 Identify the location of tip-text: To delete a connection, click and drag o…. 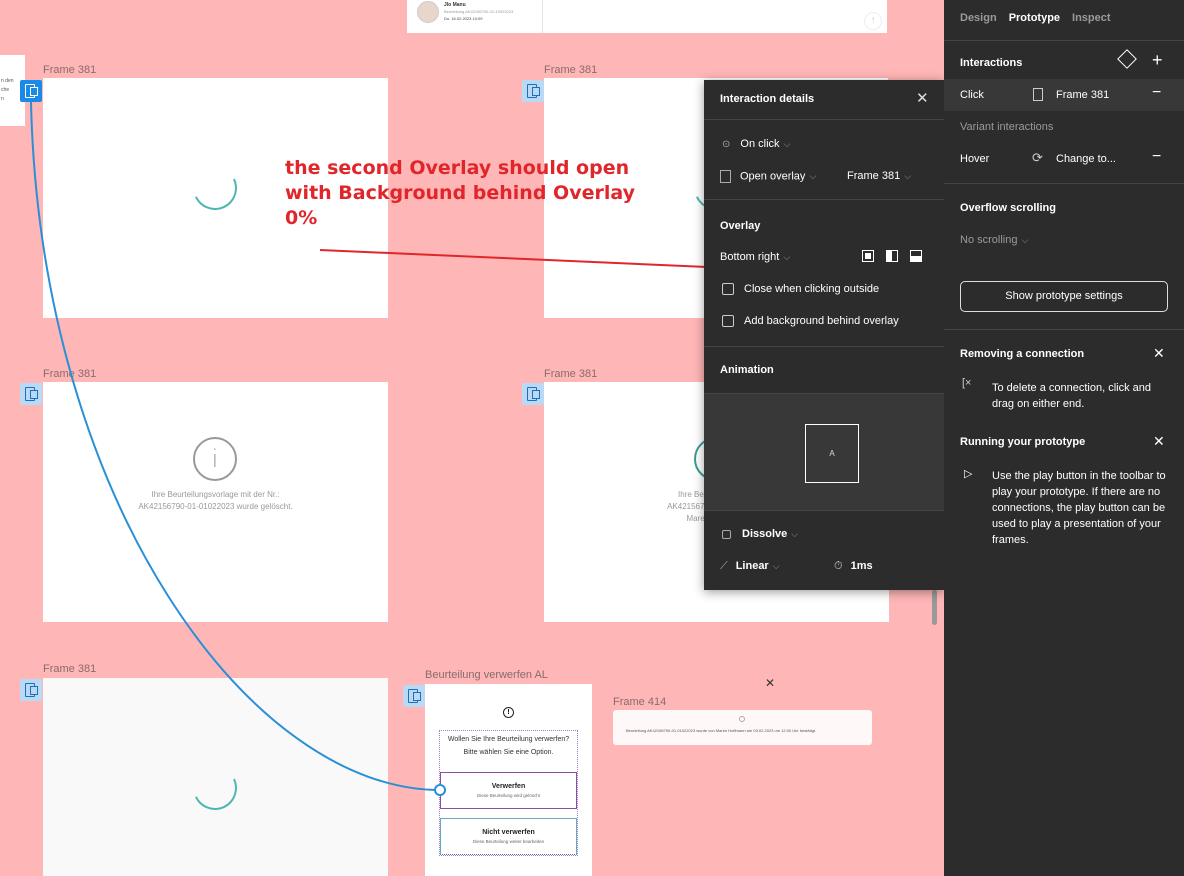
(1071, 396).